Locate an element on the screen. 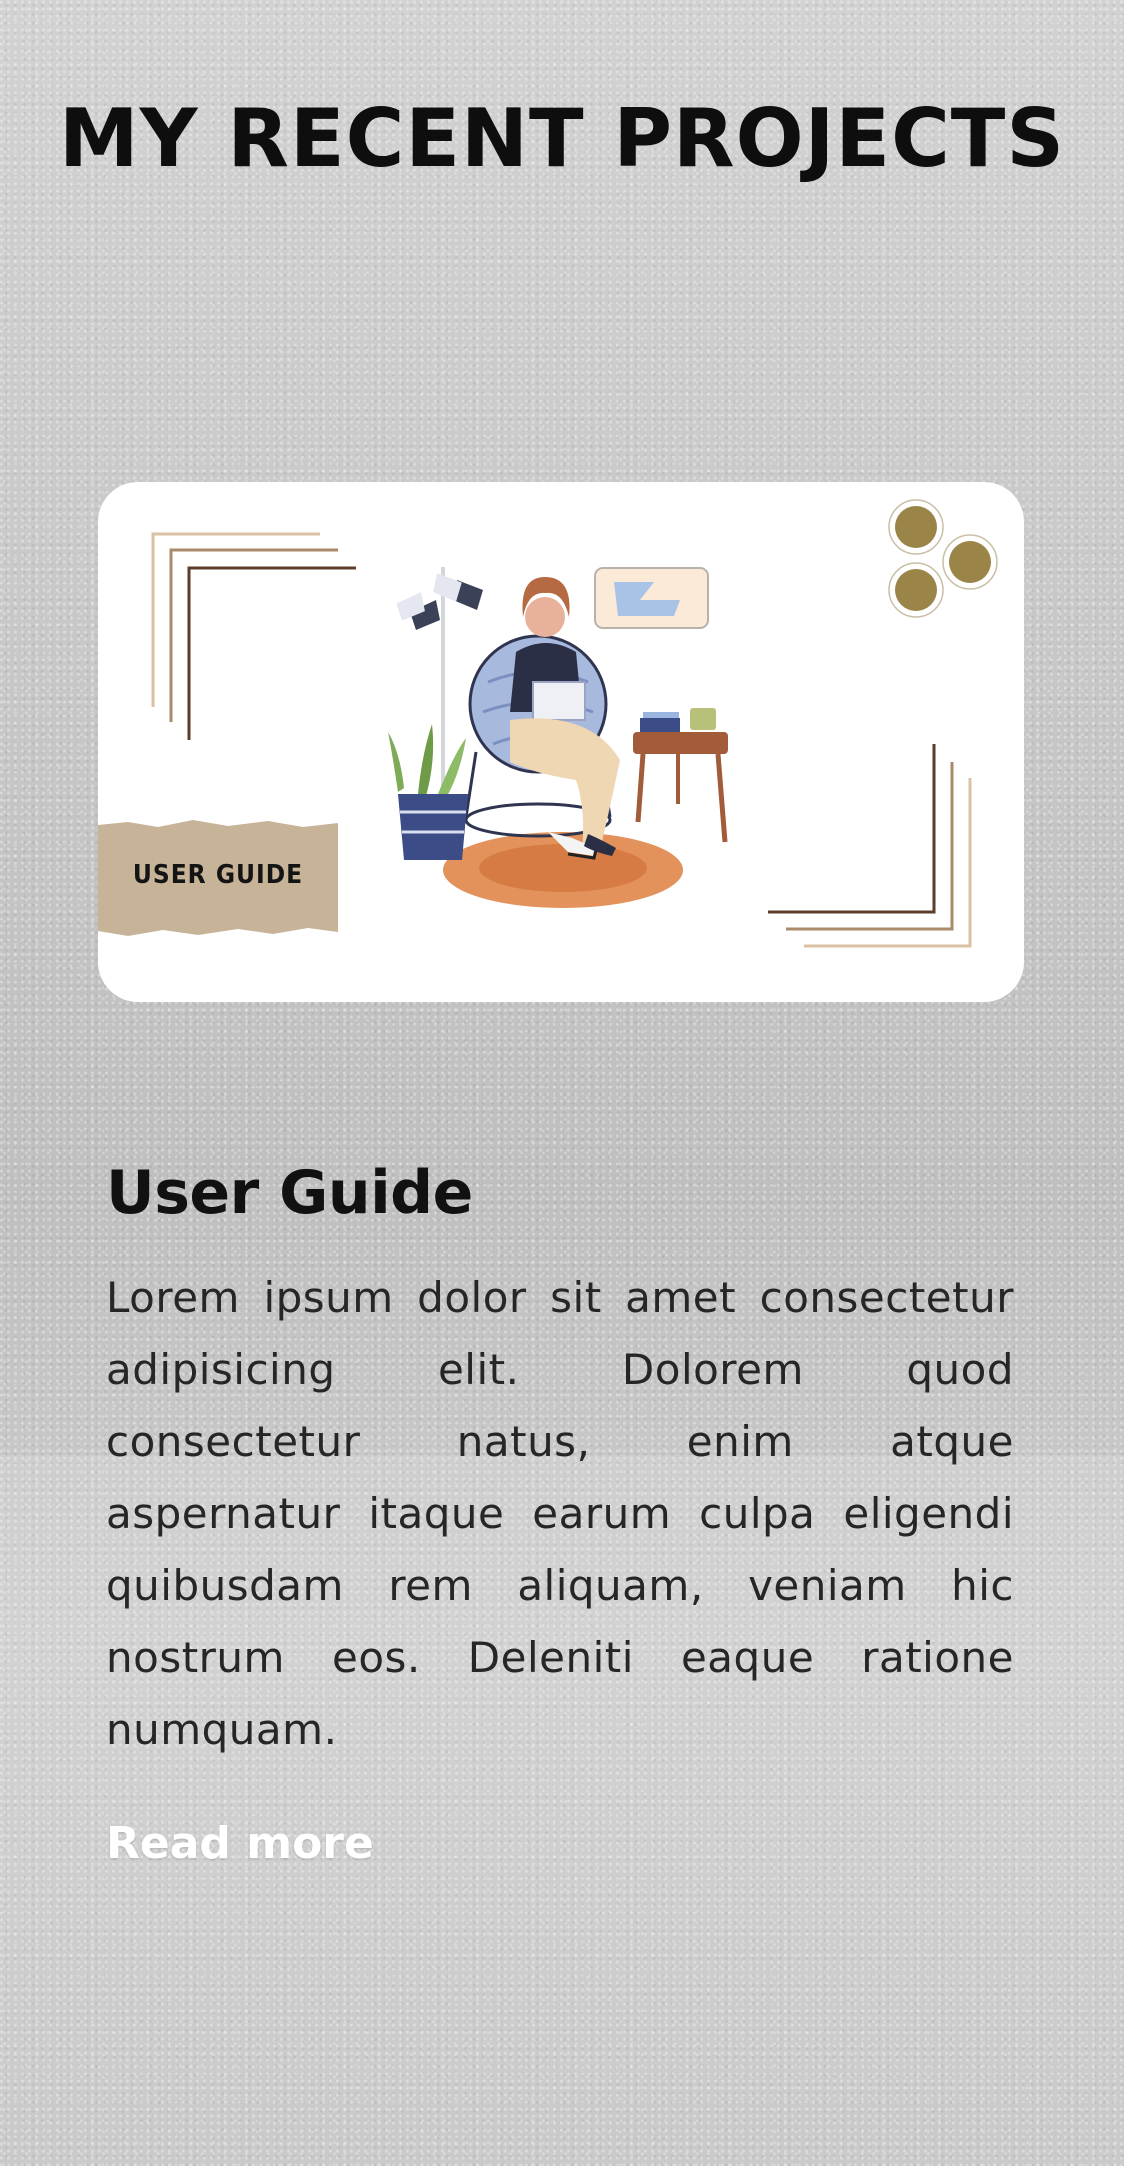  side-table-icon is located at coordinates (680, 775).